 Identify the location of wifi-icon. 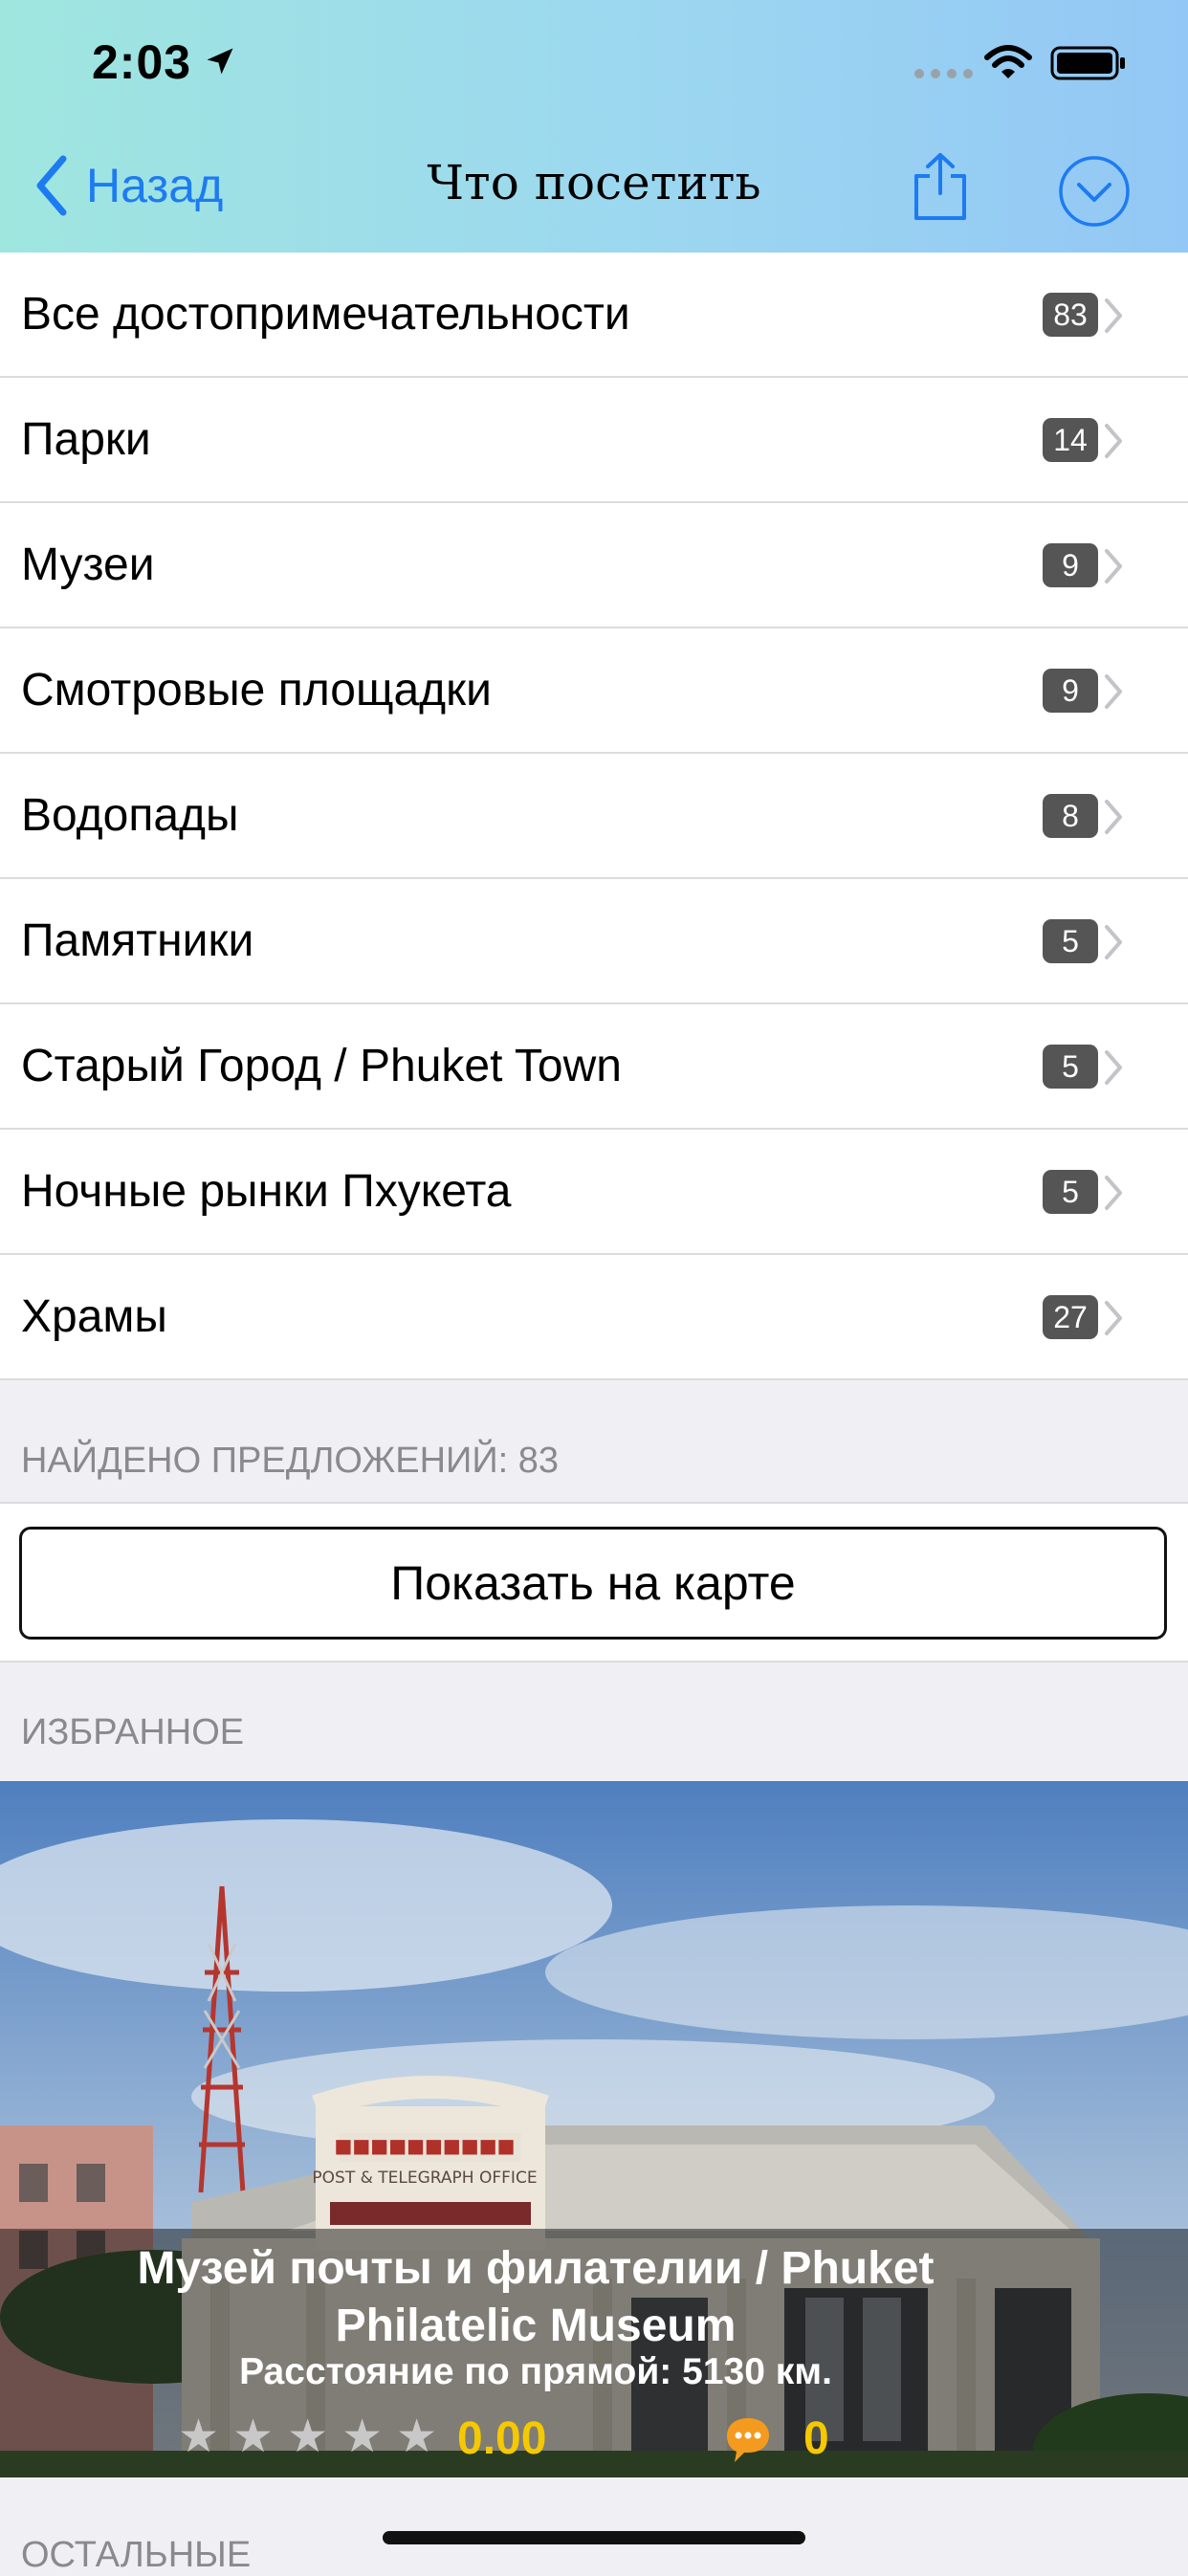
(1008, 62).